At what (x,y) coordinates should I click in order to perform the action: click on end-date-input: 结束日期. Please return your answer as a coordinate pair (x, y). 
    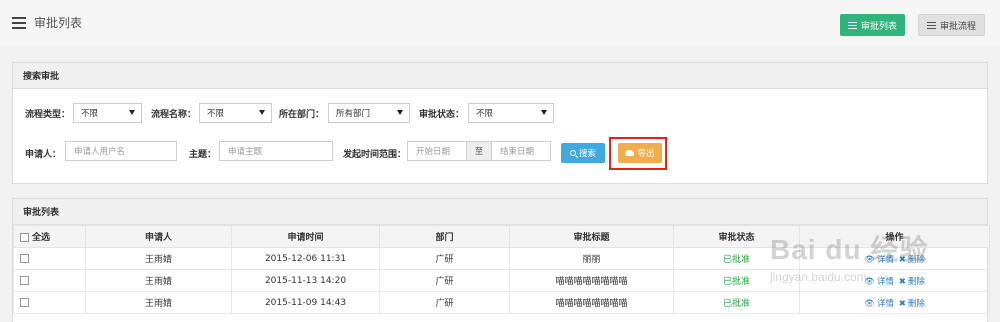
    Looking at the image, I should click on (521, 151).